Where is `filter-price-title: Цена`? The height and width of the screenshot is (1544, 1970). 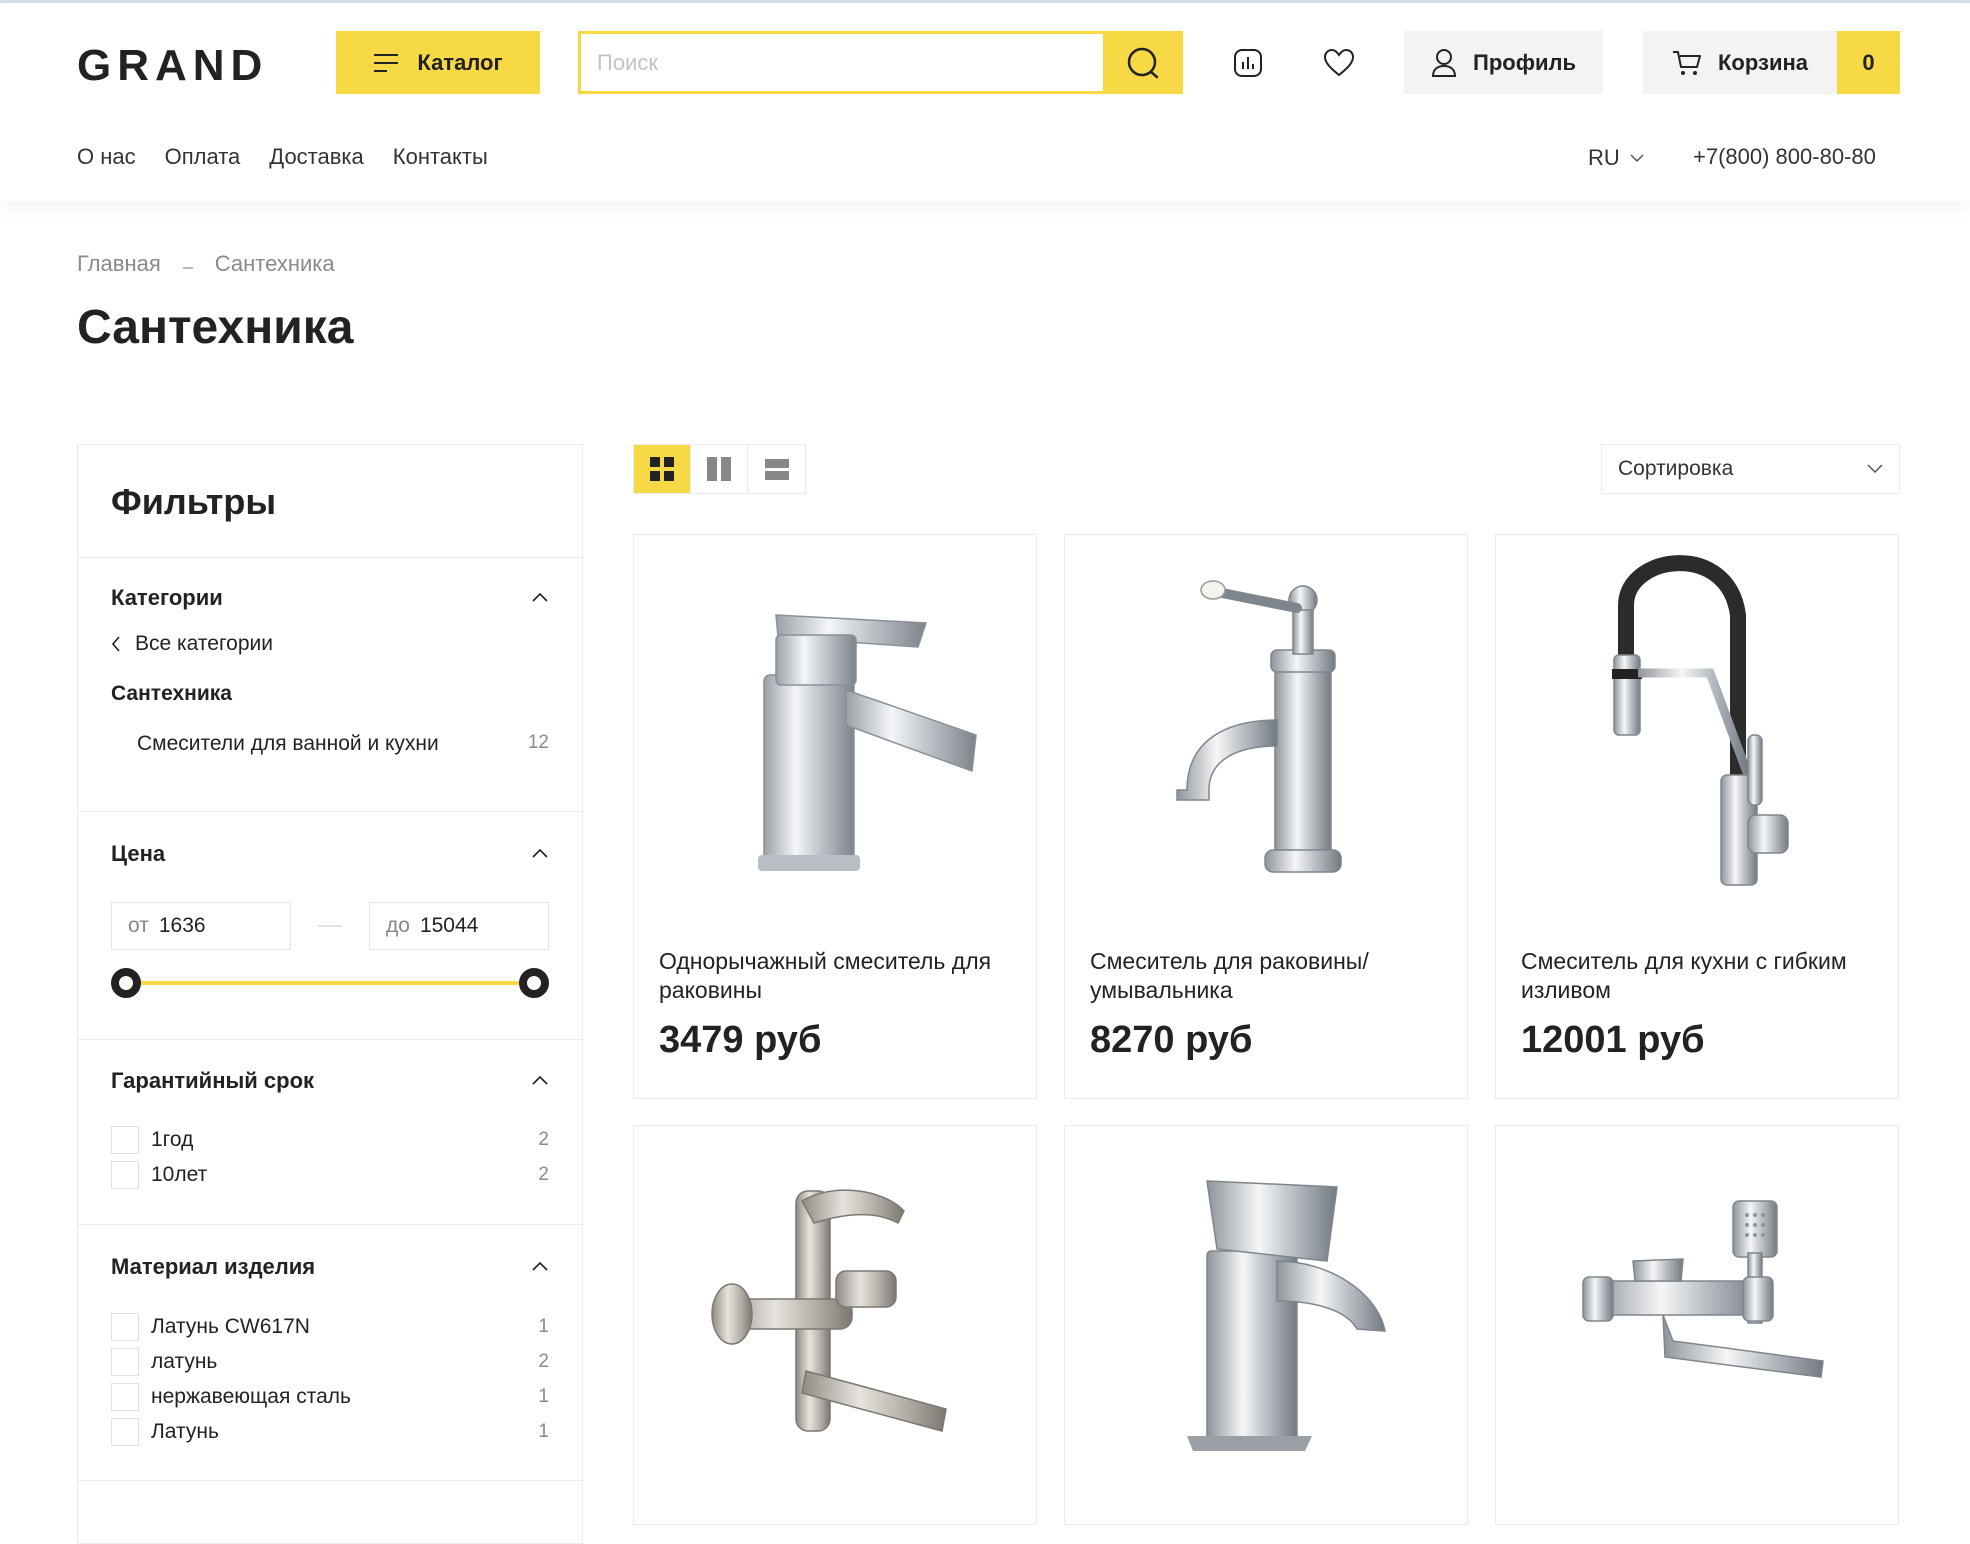
filter-price-title: Цена is located at coordinates (138, 853).